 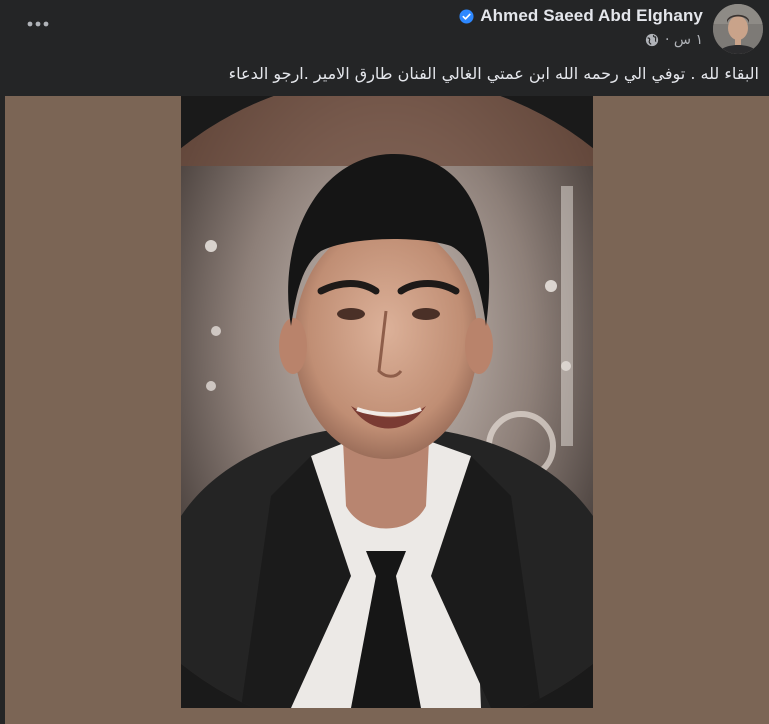 I want to click on post-timestamp: ١ س ·, so click(x=684, y=40).